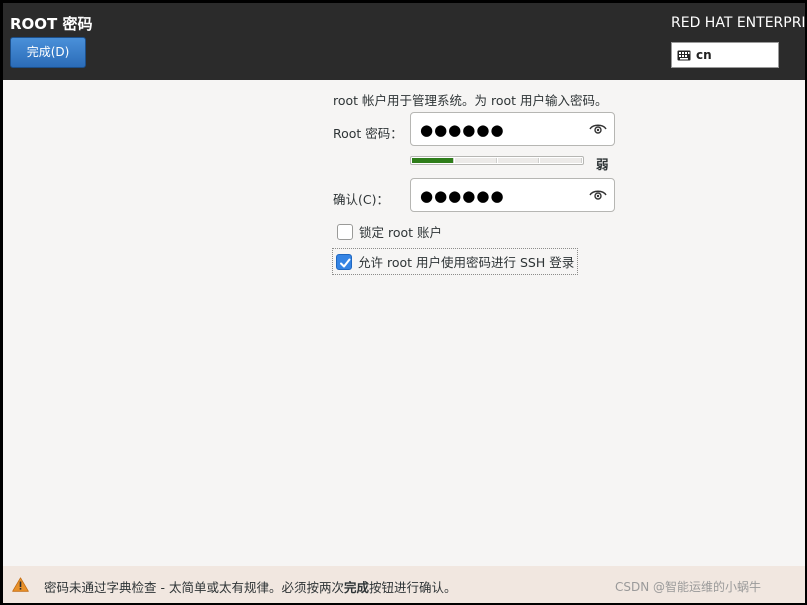  What do you see at coordinates (401, 232) in the screenshot?
I see `lock-root-label: 锁定 root 账户` at bounding box center [401, 232].